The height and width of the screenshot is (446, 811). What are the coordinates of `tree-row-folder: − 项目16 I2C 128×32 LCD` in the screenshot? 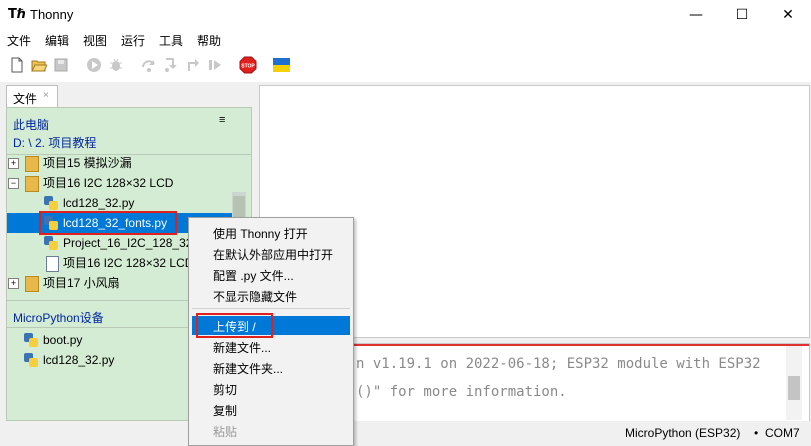 It's located at (120, 183).